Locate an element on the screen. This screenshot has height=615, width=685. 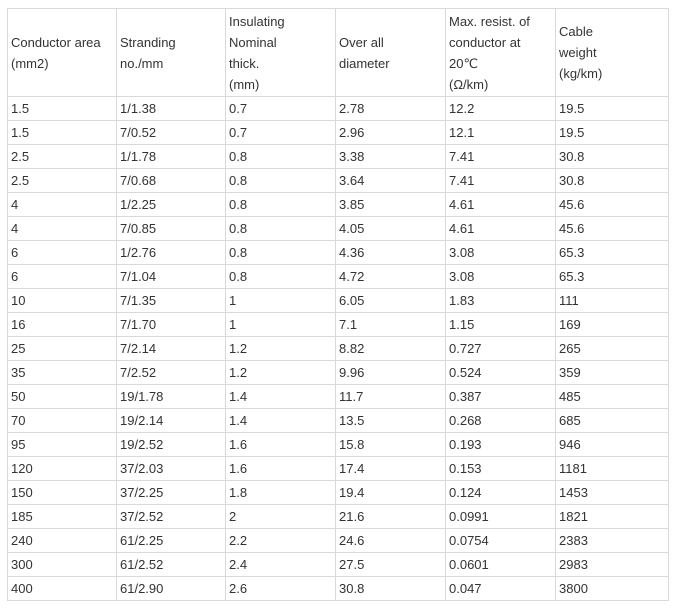
cell-cable-weight: 2983 is located at coordinates (612, 564).